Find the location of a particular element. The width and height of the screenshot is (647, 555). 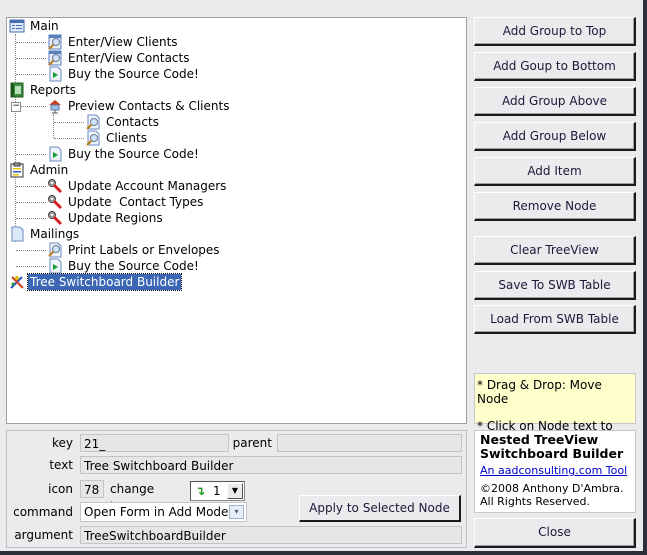

add-item-button: Add Item is located at coordinates (555, 171).